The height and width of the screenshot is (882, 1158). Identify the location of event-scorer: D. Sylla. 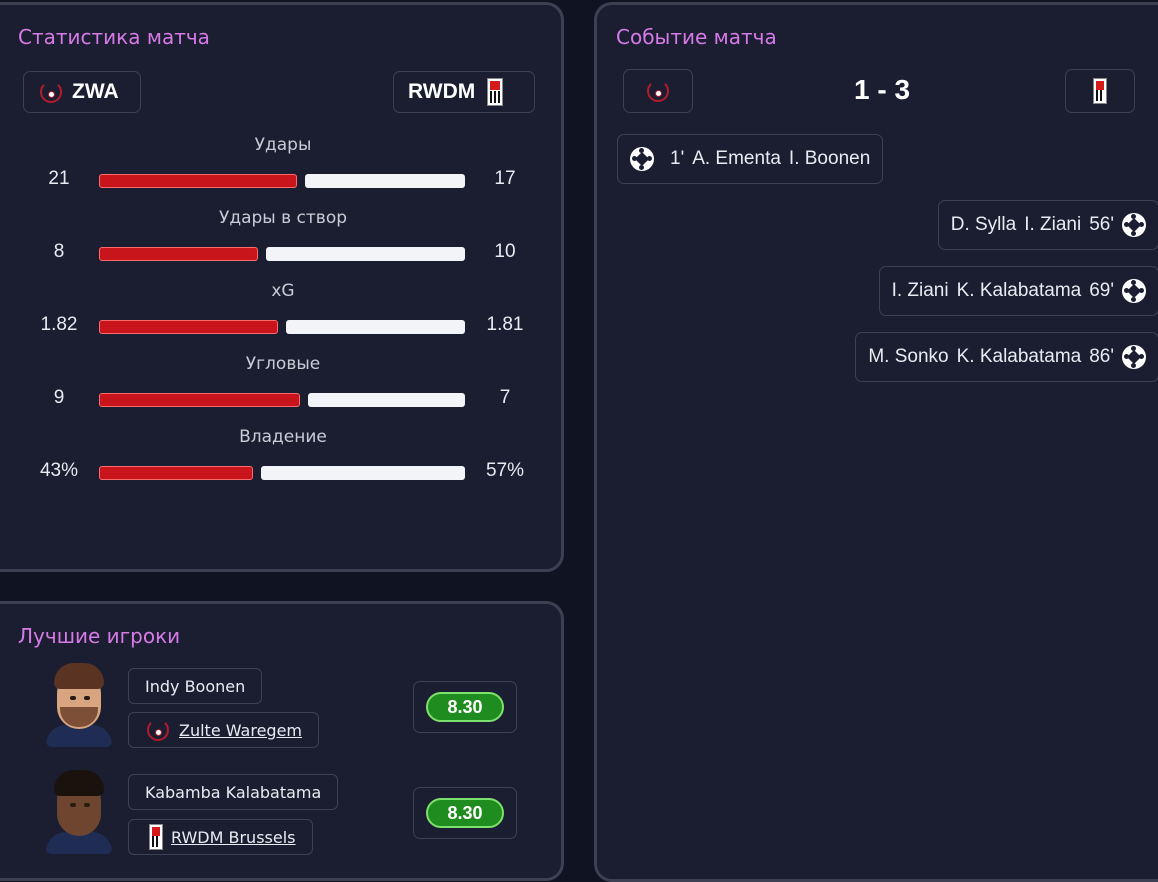
(983, 224).